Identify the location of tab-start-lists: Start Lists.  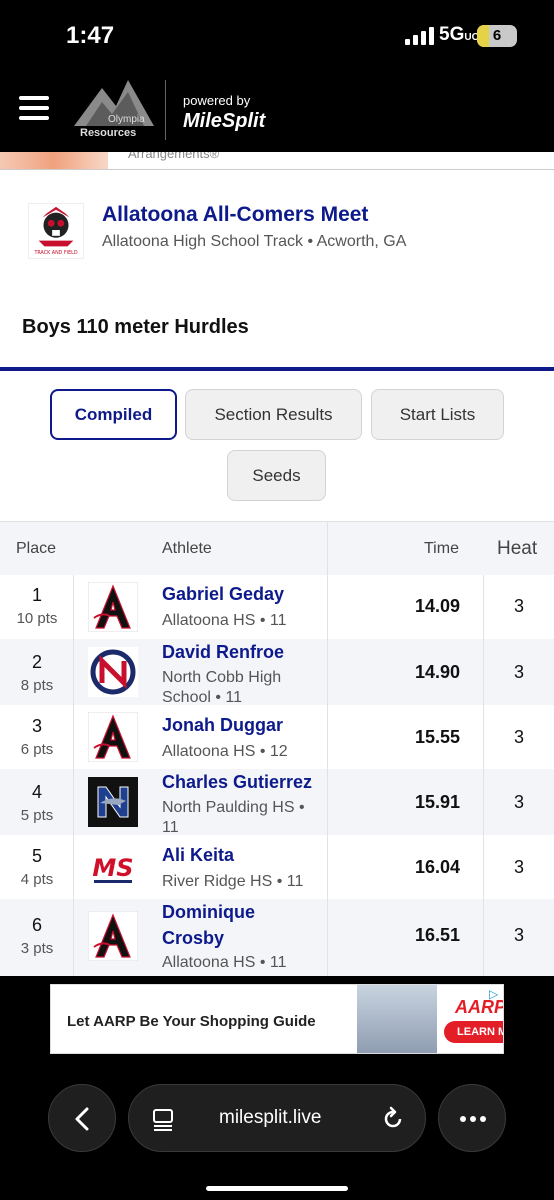
(437, 414).